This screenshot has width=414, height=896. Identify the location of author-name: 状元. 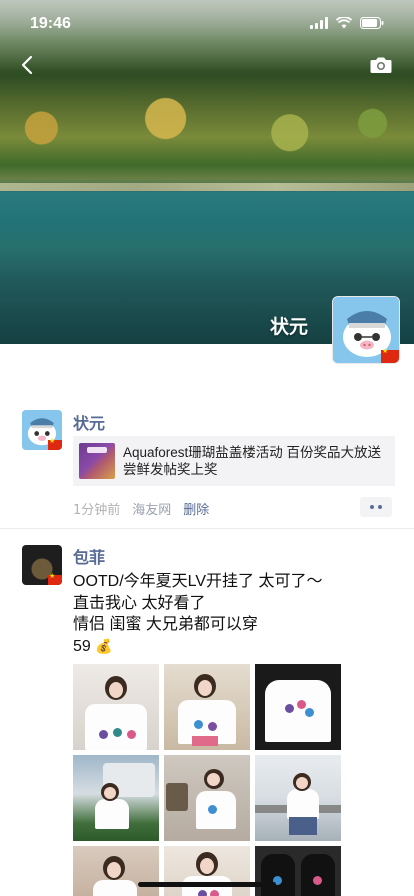
(89, 422).